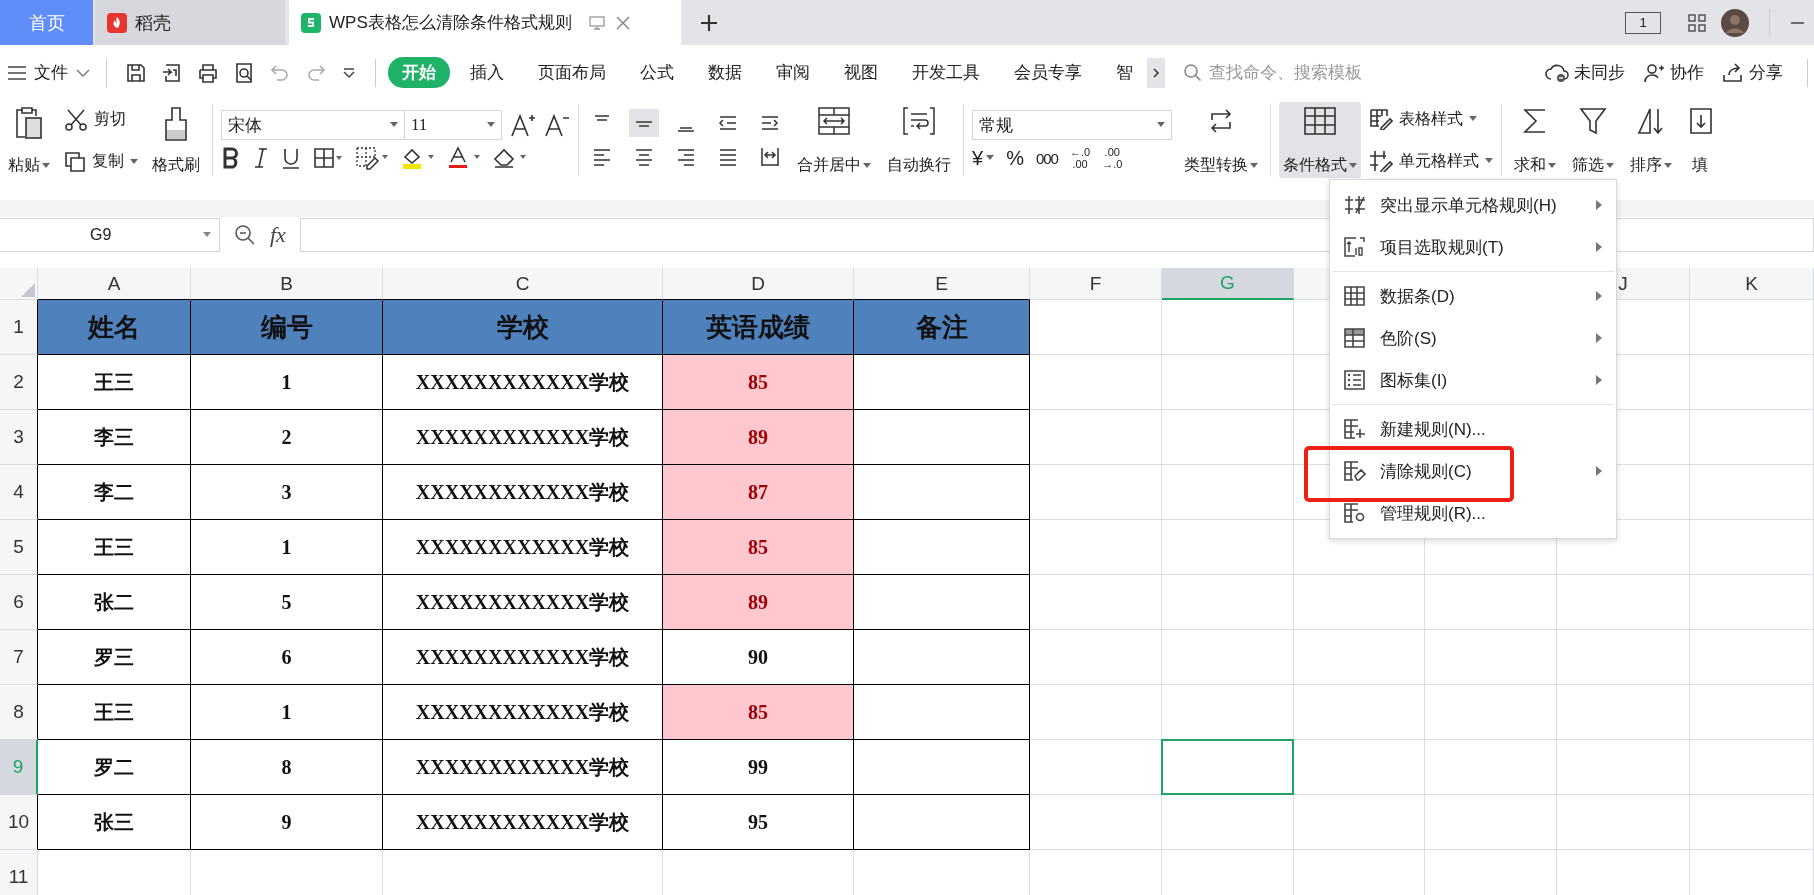  Describe the element at coordinates (1072, 125) in the screenshot. I see `number-format-dropdown: 常规` at that location.